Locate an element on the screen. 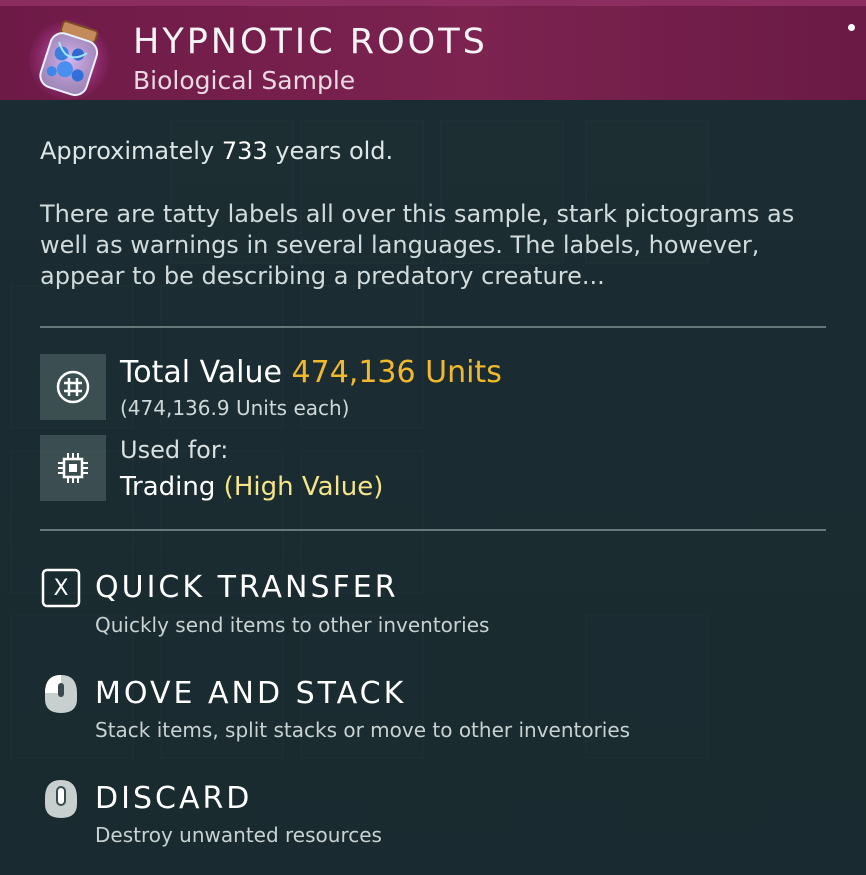 Image resolution: width=866 pixels, height=875 pixels. chip-icon is located at coordinates (73, 468).